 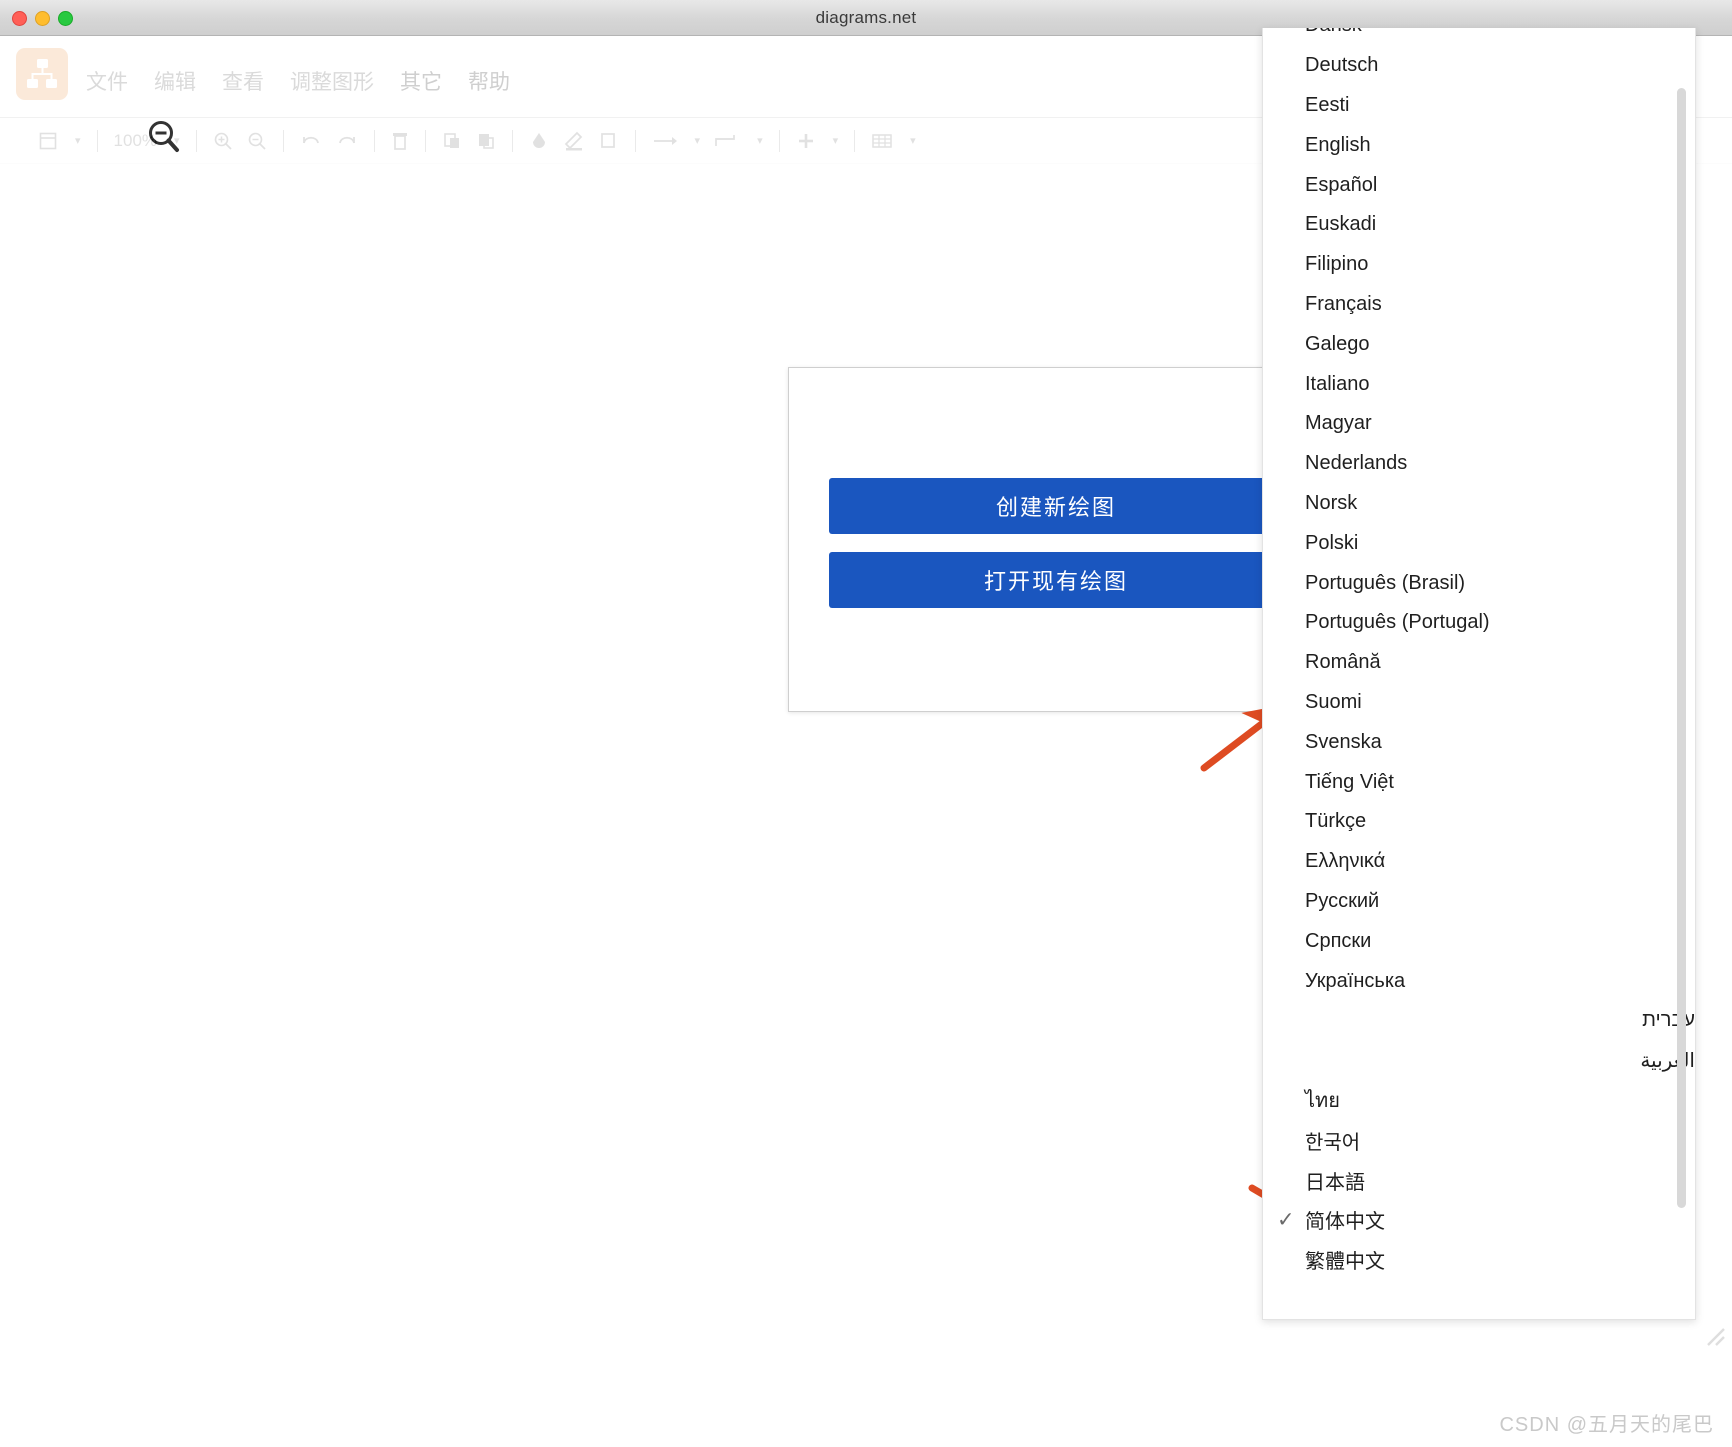 I want to click on language-option: Español, so click(x=1479, y=185).